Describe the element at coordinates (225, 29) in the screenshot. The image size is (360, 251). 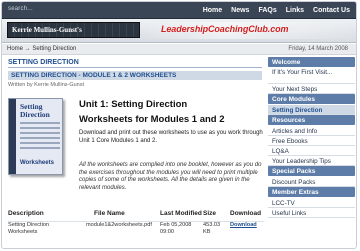
I see `site-logo: LeadershipCoachingClub.com` at that location.